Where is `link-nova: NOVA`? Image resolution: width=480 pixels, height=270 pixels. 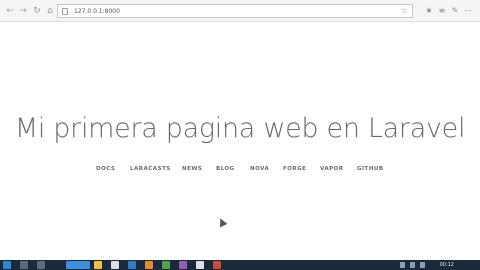
link-nova: NOVA is located at coordinates (259, 169).